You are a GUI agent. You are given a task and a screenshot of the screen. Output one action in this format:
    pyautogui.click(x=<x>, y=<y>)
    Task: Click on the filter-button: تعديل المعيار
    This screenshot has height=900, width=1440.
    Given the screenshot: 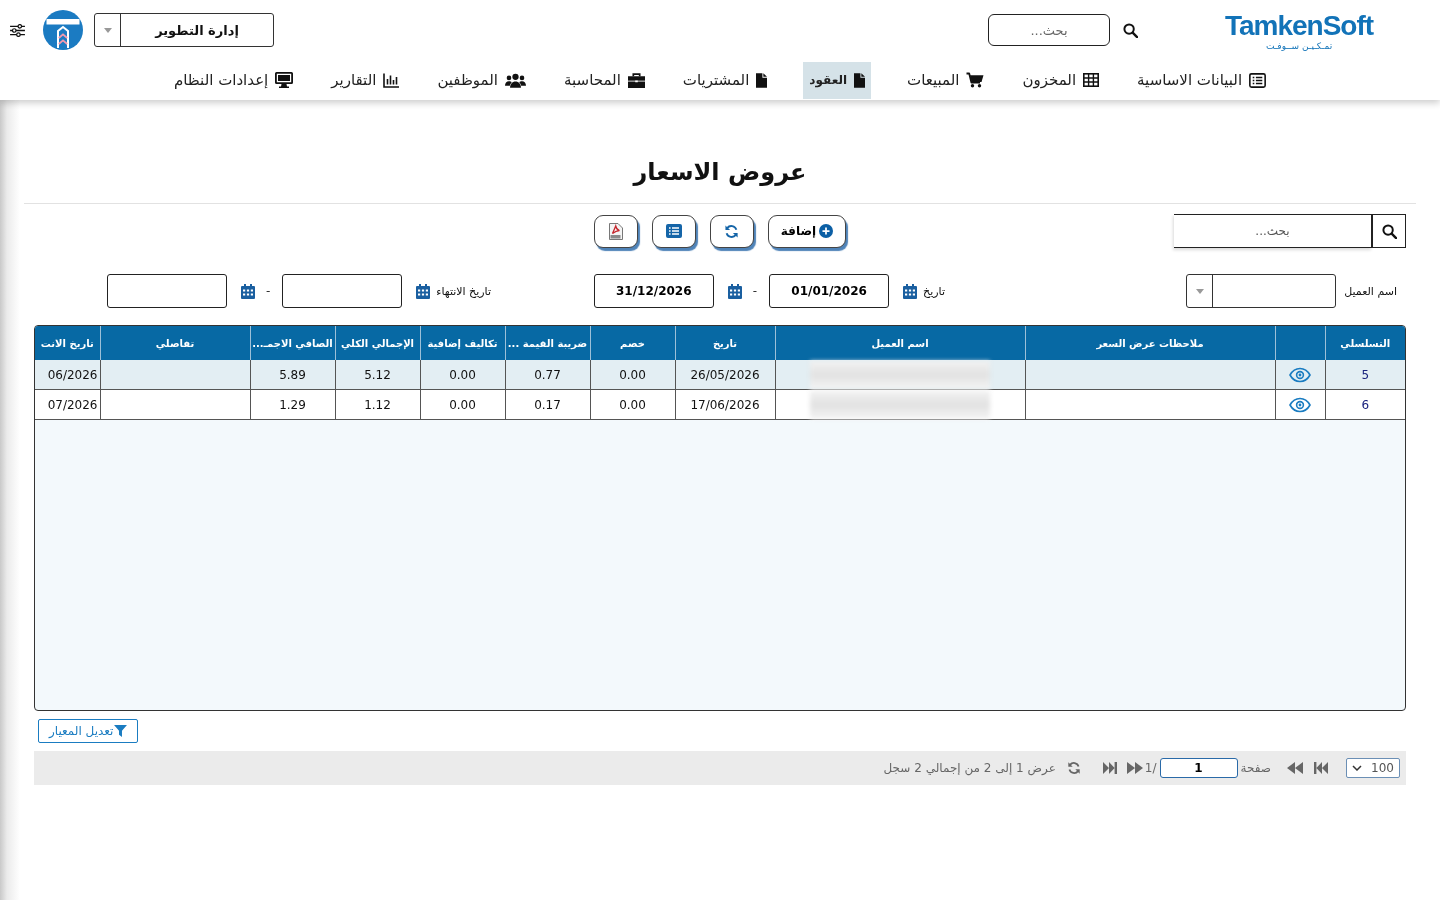 What is the action you would take?
    pyautogui.click(x=88, y=731)
    